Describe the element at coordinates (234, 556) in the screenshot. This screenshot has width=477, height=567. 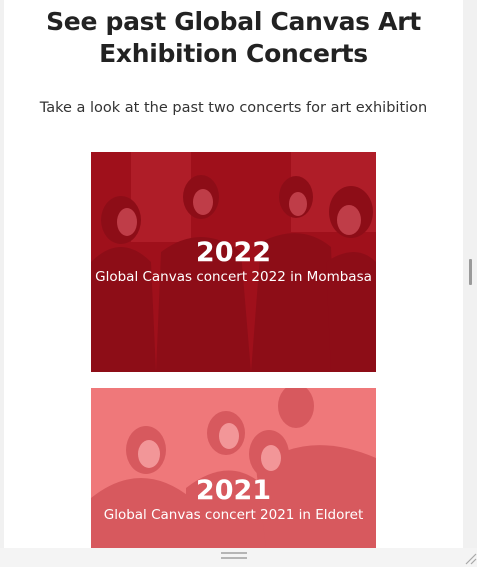
I see `resize-grip-icon` at that location.